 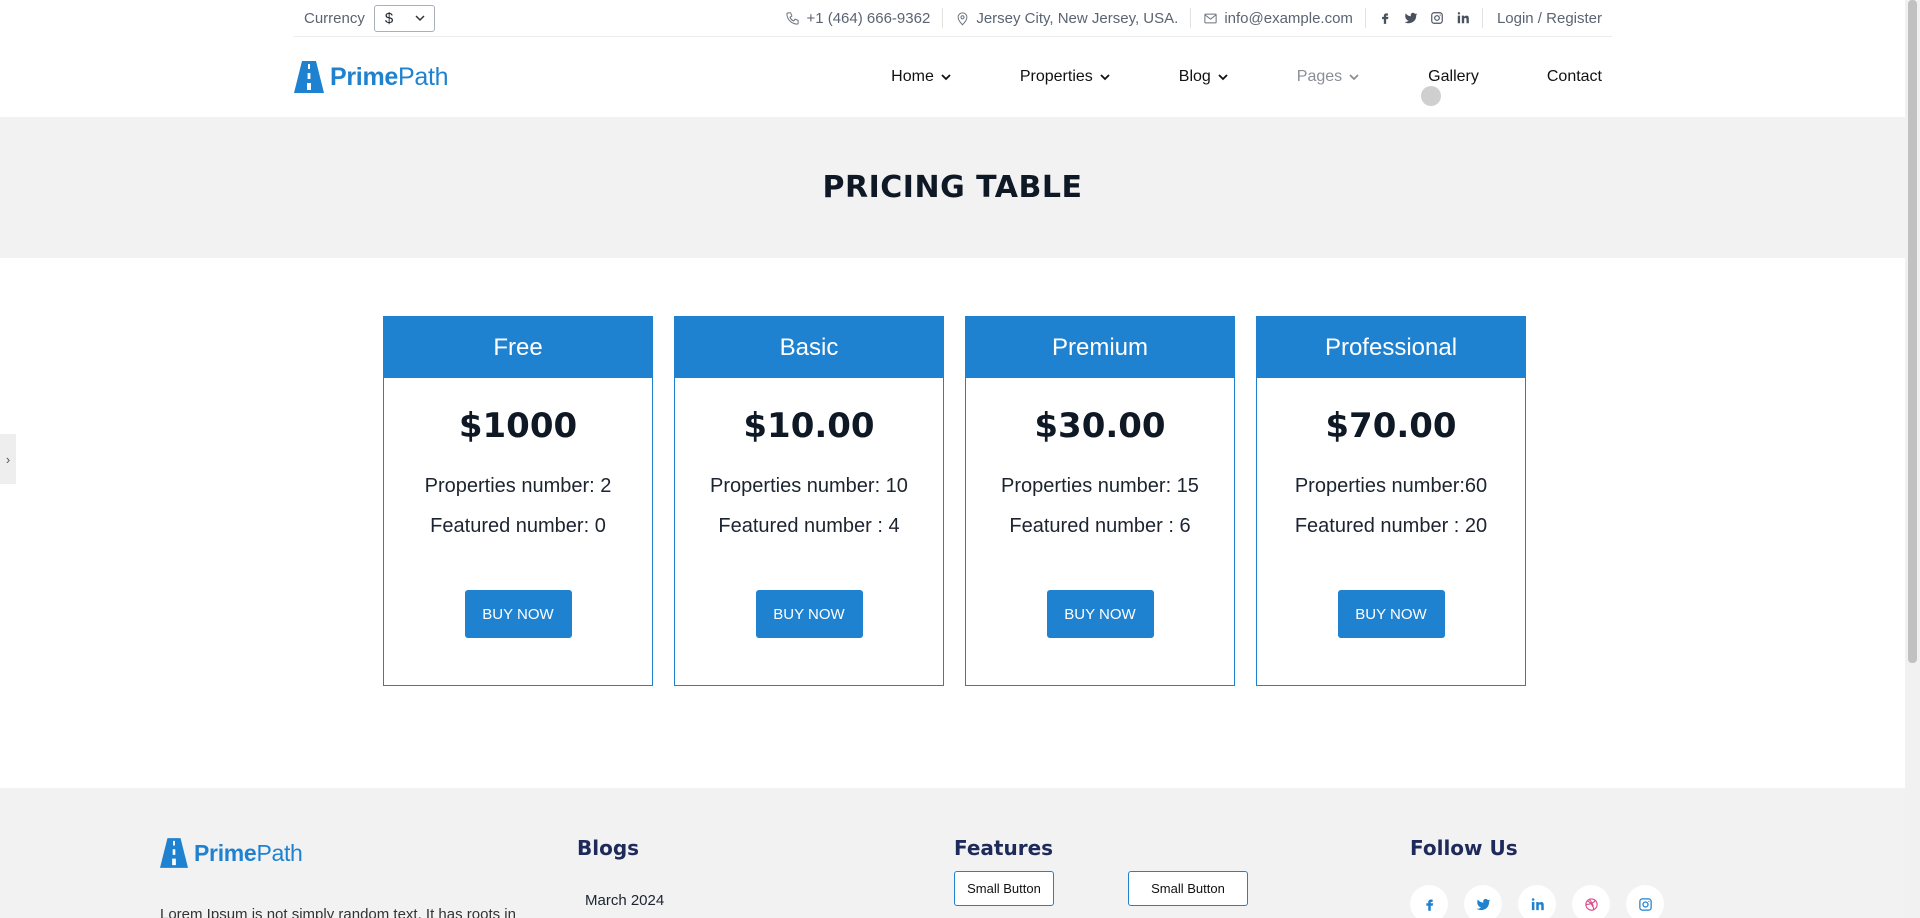 What do you see at coordinates (389, 18) in the screenshot?
I see `currency-value: $` at bounding box center [389, 18].